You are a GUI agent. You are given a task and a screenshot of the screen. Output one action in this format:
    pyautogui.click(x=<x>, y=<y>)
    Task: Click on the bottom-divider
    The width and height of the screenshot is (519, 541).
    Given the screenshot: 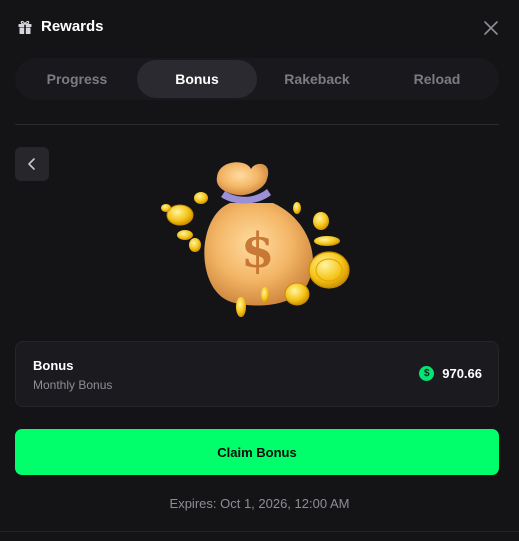 What is the action you would take?
    pyautogui.click(x=259, y=531)
    